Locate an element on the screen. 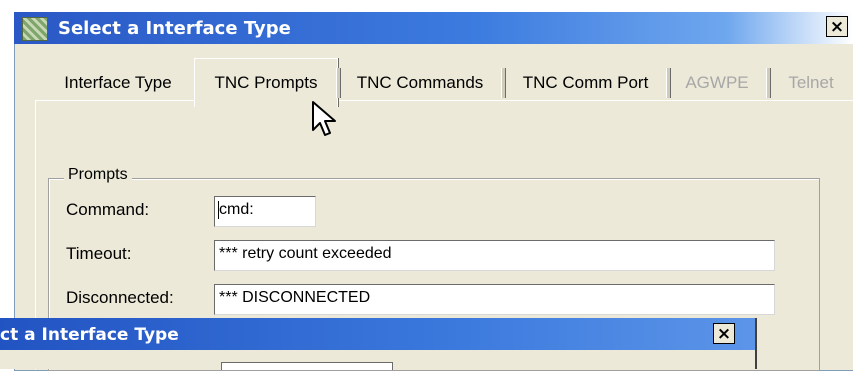 The width and height of the screenshot is (853, 371). timeout-label: Timeout: is located at coordinates (99, 253).